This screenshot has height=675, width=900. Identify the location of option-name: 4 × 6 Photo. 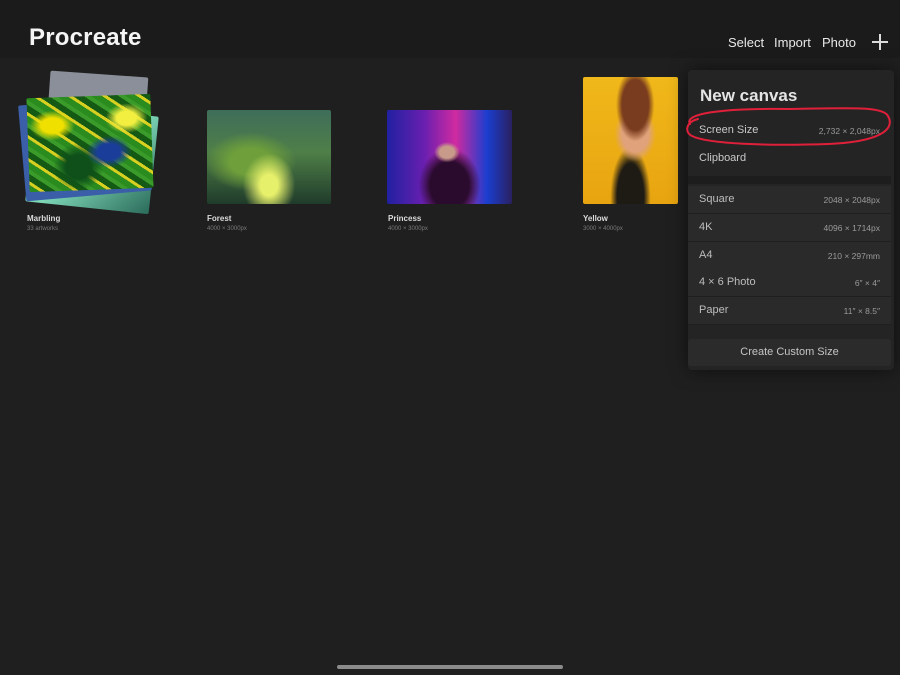
(727, 282).